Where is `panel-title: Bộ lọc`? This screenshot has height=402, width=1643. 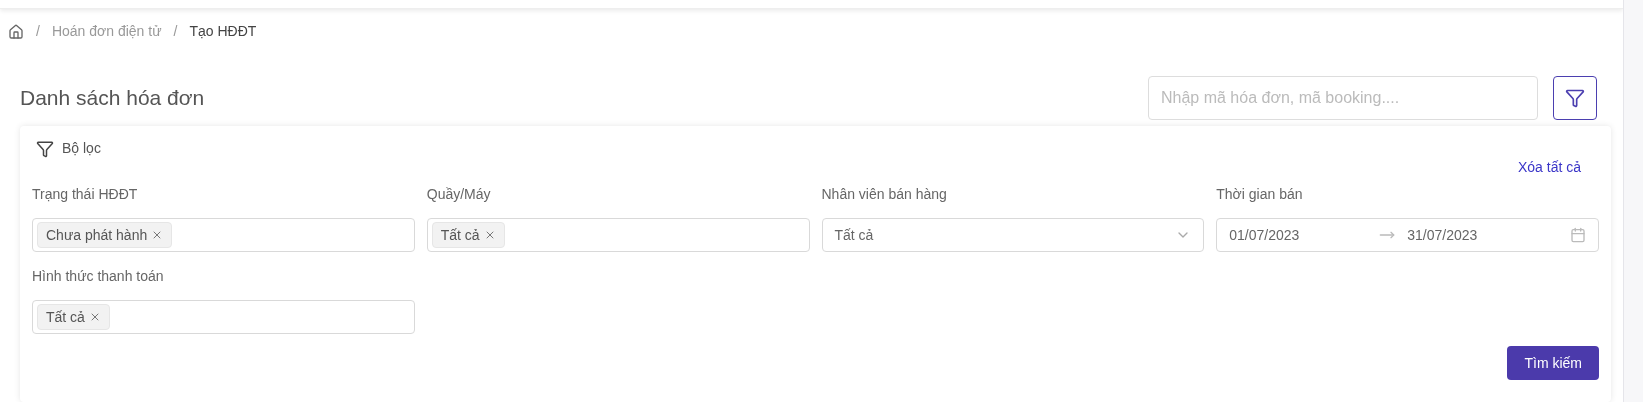 panel-title: Bộ lọc is located at coordinates (81, 148).